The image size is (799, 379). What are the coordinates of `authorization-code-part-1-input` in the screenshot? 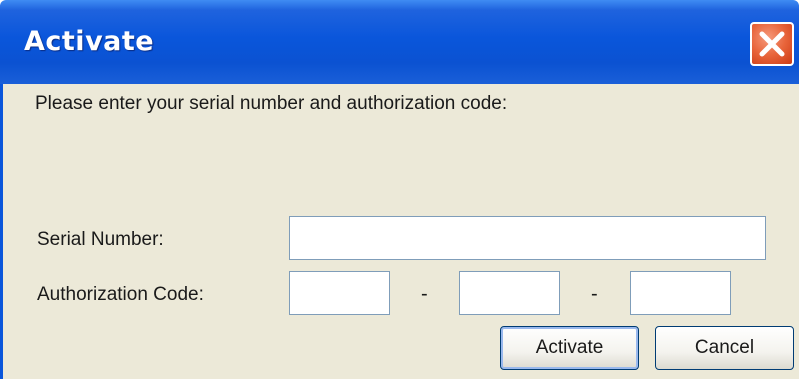 It's located at (339, 293).